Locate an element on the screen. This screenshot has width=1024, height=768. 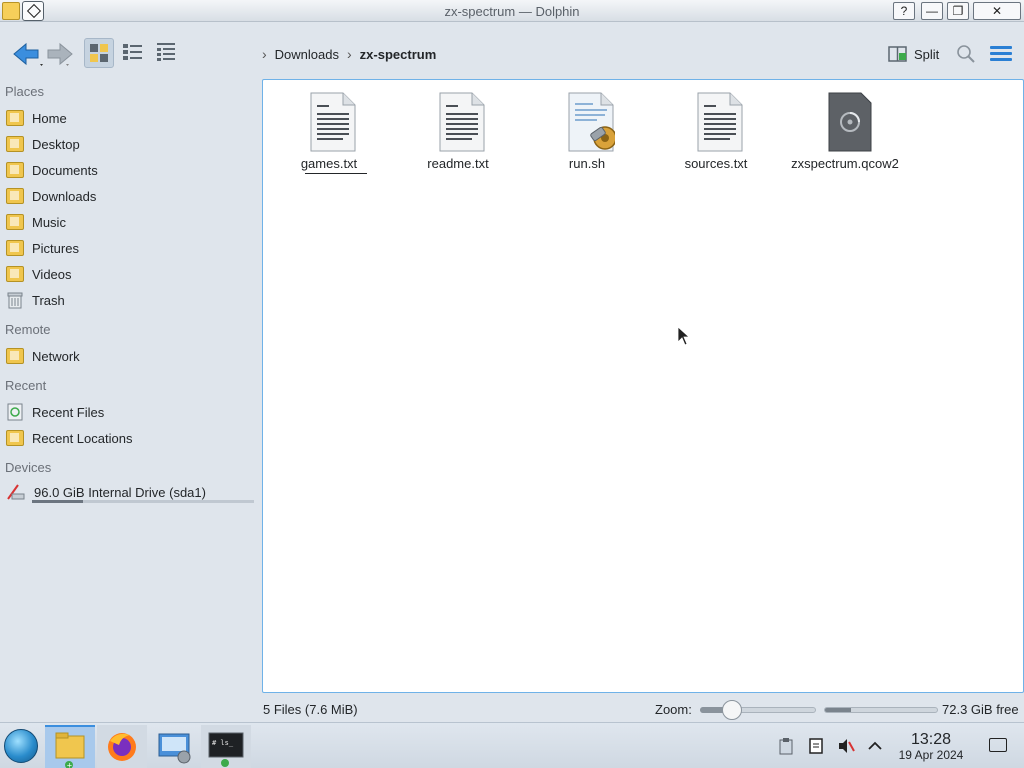
section-recent: Recent is located at coordinates (26, 385).